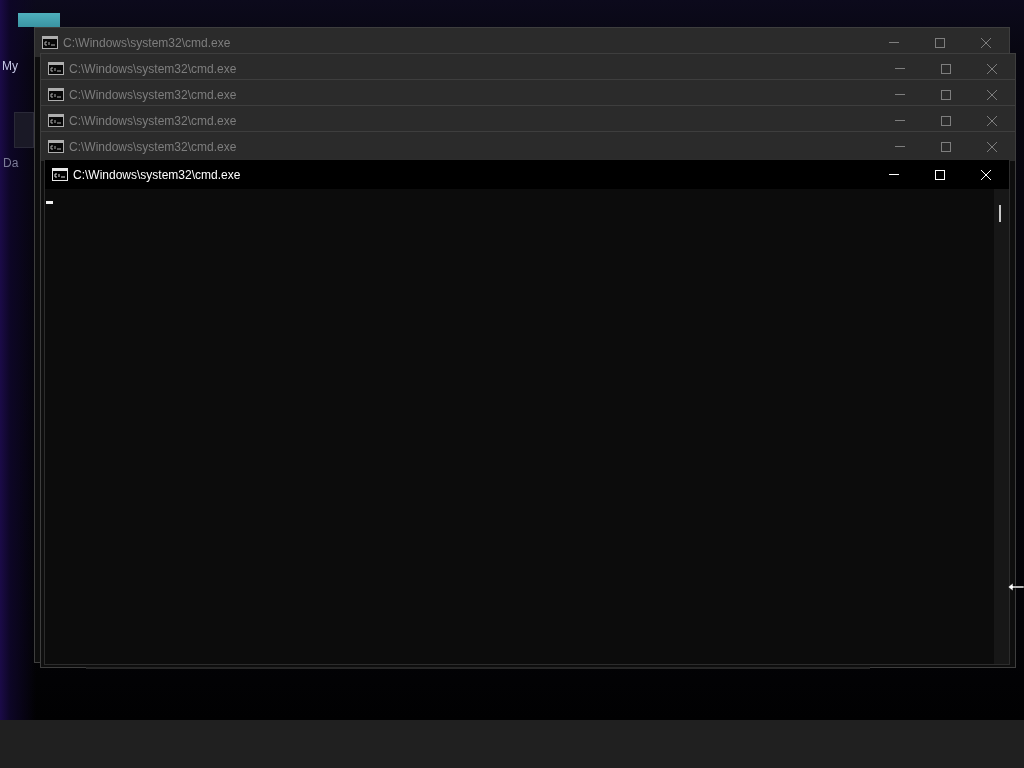  Describe the element at coordinates (11, 163) in the screenshot. I see `desktop-icon-label: Da` at that location.